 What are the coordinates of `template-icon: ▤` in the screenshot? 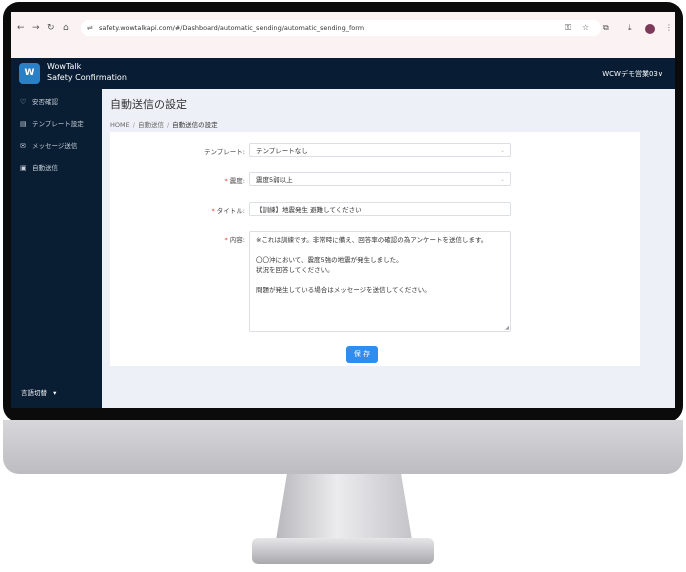 It's located at (23, 124).